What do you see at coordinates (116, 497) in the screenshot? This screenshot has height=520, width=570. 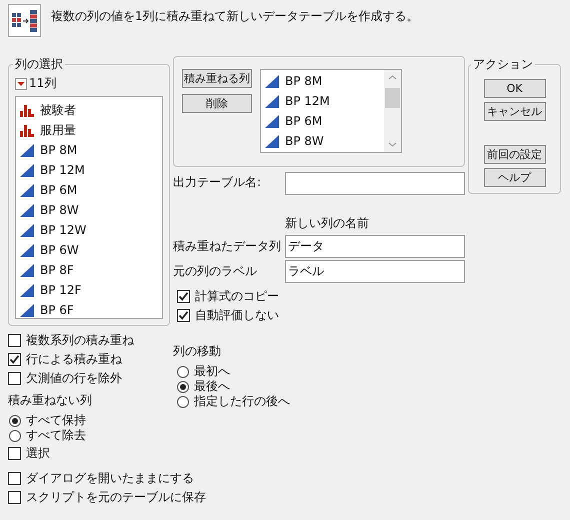 I see `checkbox-label: スクリプトを元のテーブルに保存` at bounding box center [116, 497].